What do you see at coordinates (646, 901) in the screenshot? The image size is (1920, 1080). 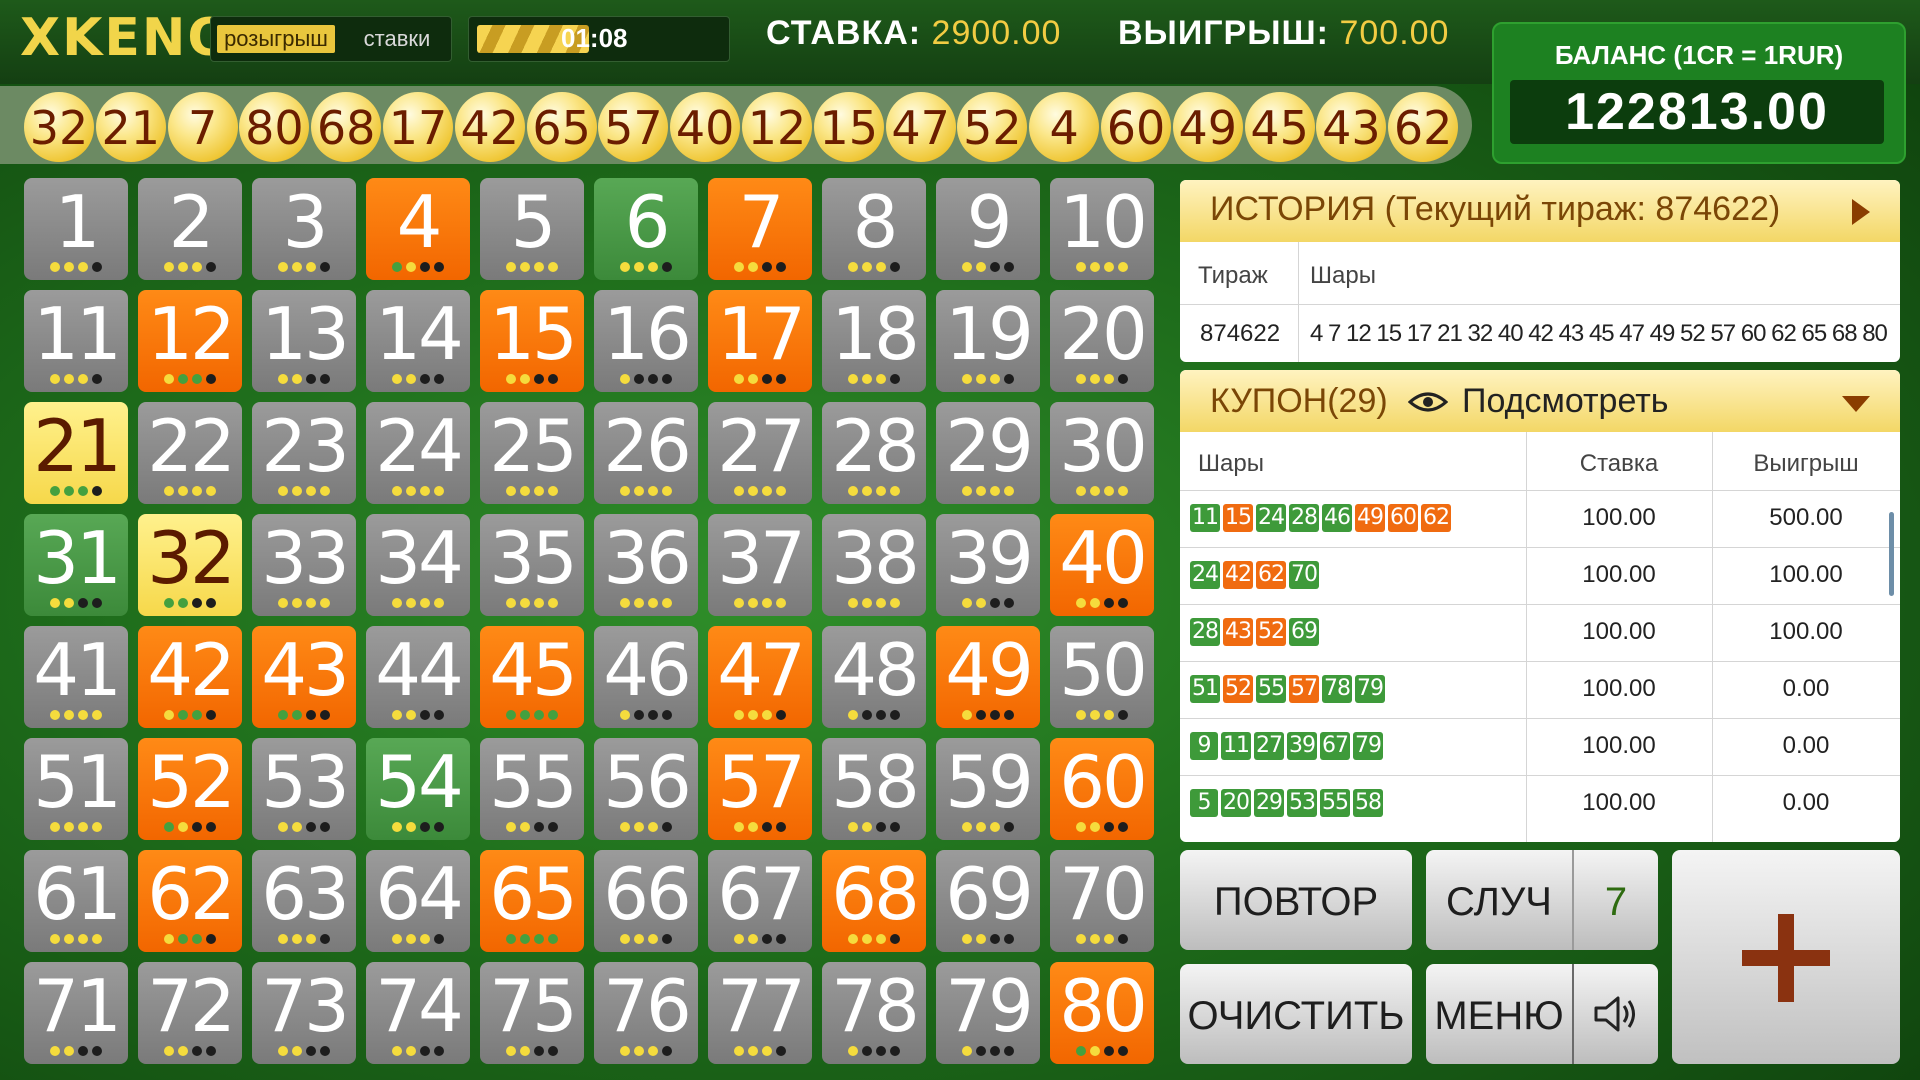 I see `board-cell-66: 66` at bounding box center [646, 901].